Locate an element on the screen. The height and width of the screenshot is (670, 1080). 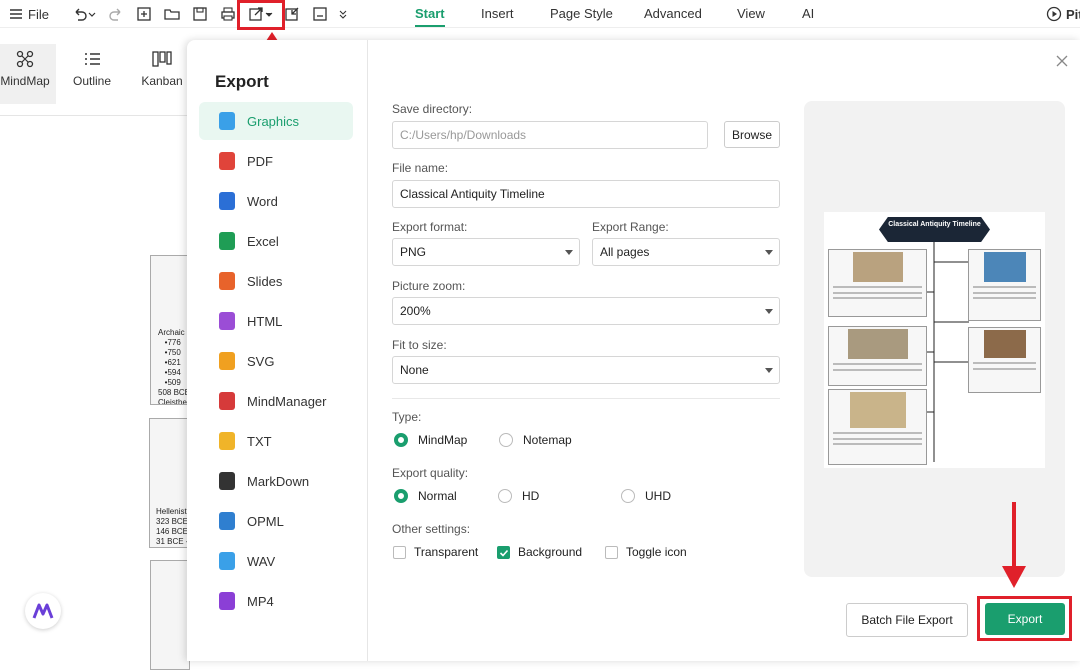
file-name-input: Classical Antiquity Timeline is located at coordinates (586, 194).